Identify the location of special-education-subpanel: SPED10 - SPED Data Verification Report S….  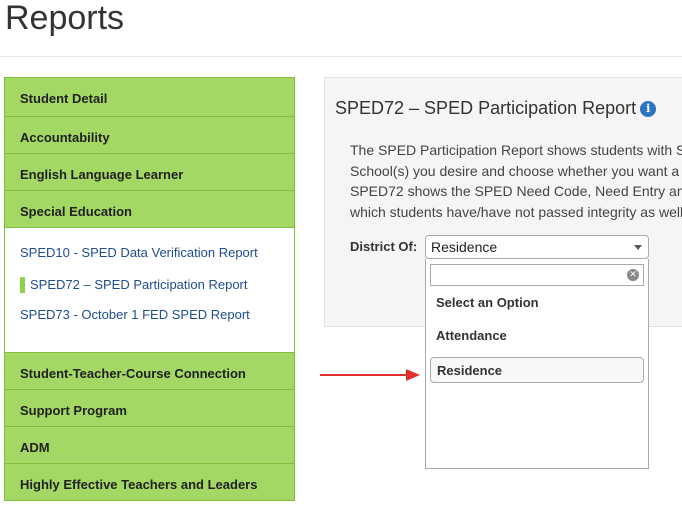
(149, 290).